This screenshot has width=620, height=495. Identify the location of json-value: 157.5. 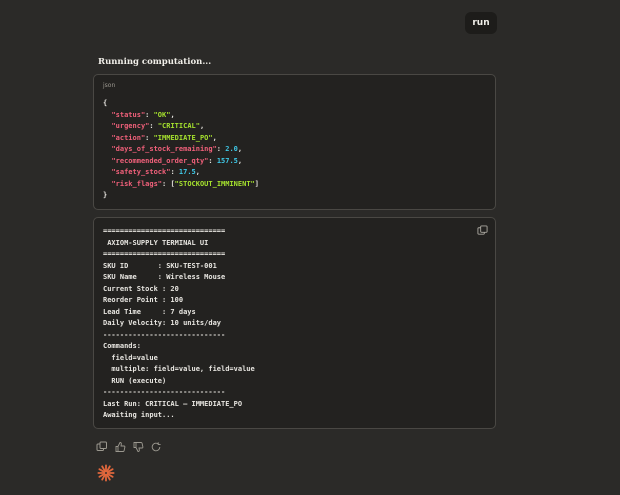
(227, 160).